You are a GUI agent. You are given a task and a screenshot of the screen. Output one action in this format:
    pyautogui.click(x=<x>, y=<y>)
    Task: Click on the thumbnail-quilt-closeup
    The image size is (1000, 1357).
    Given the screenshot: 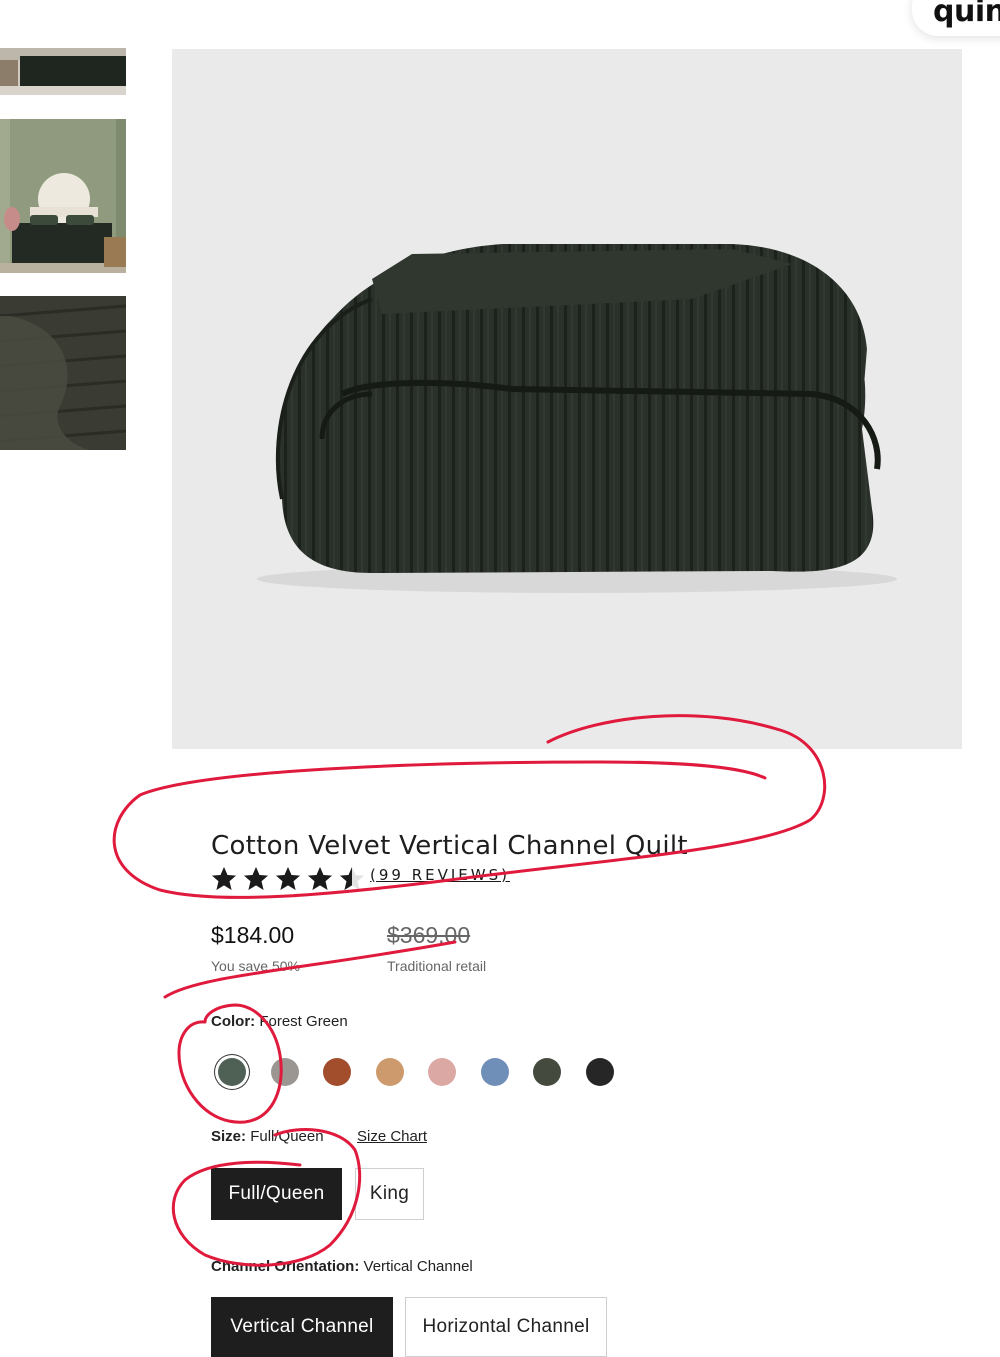 What is the action you would take?
    pyautogui.click(x=63, y=373)
    